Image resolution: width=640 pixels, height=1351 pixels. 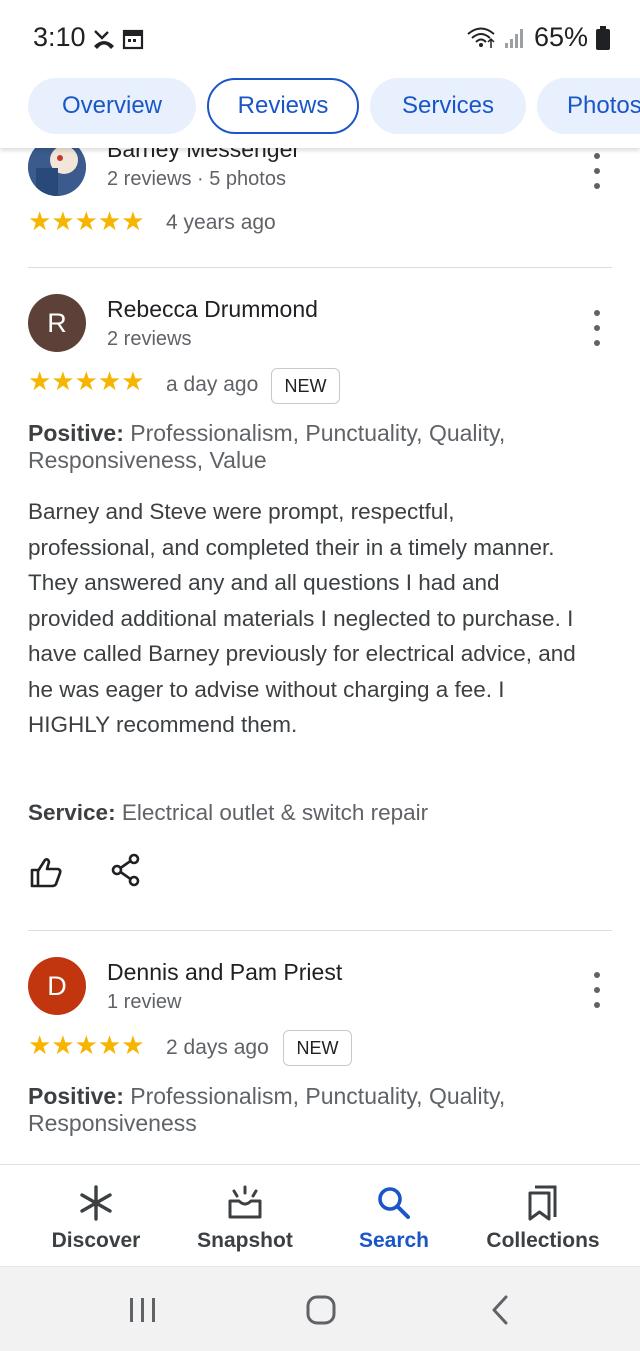 I want to click on review-time: 4 years ago, so click(x=221, y=222).